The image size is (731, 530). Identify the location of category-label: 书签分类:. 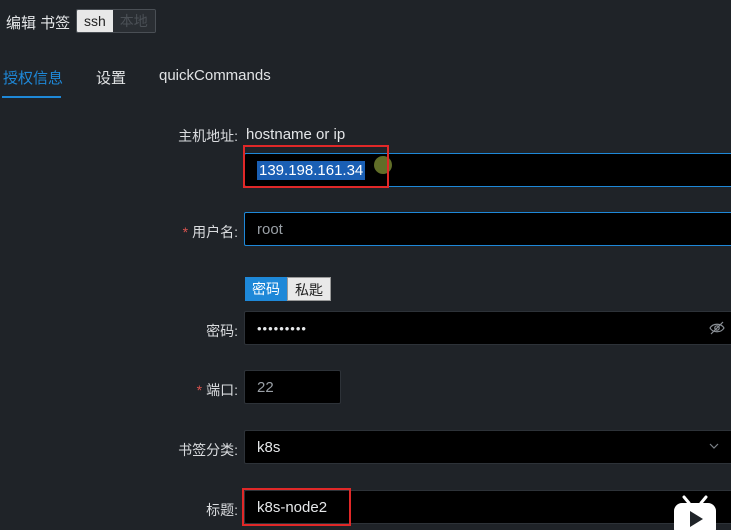
(208, 450).